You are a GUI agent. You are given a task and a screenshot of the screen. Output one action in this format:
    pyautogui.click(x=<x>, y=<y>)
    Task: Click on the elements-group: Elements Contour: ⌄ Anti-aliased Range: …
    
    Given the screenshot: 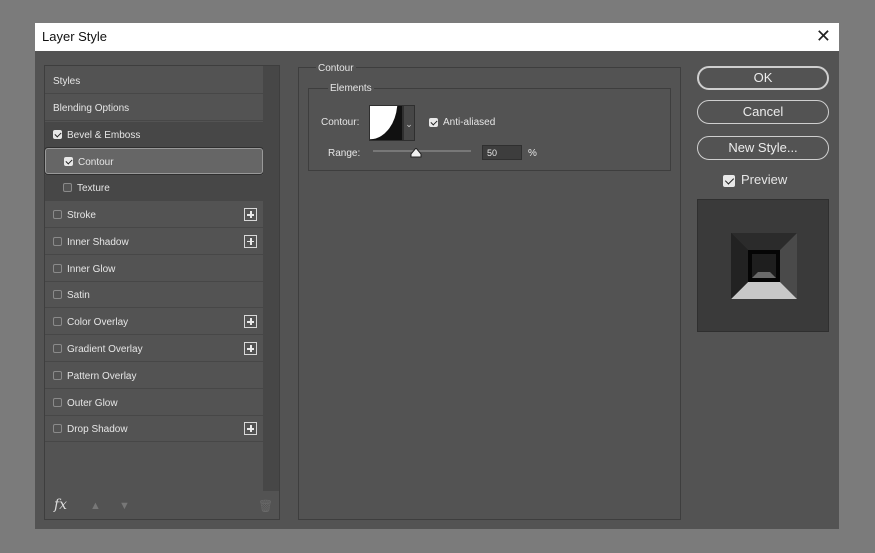 What is the action you would take?
    pyautogui.click(x=489, y=127)
    